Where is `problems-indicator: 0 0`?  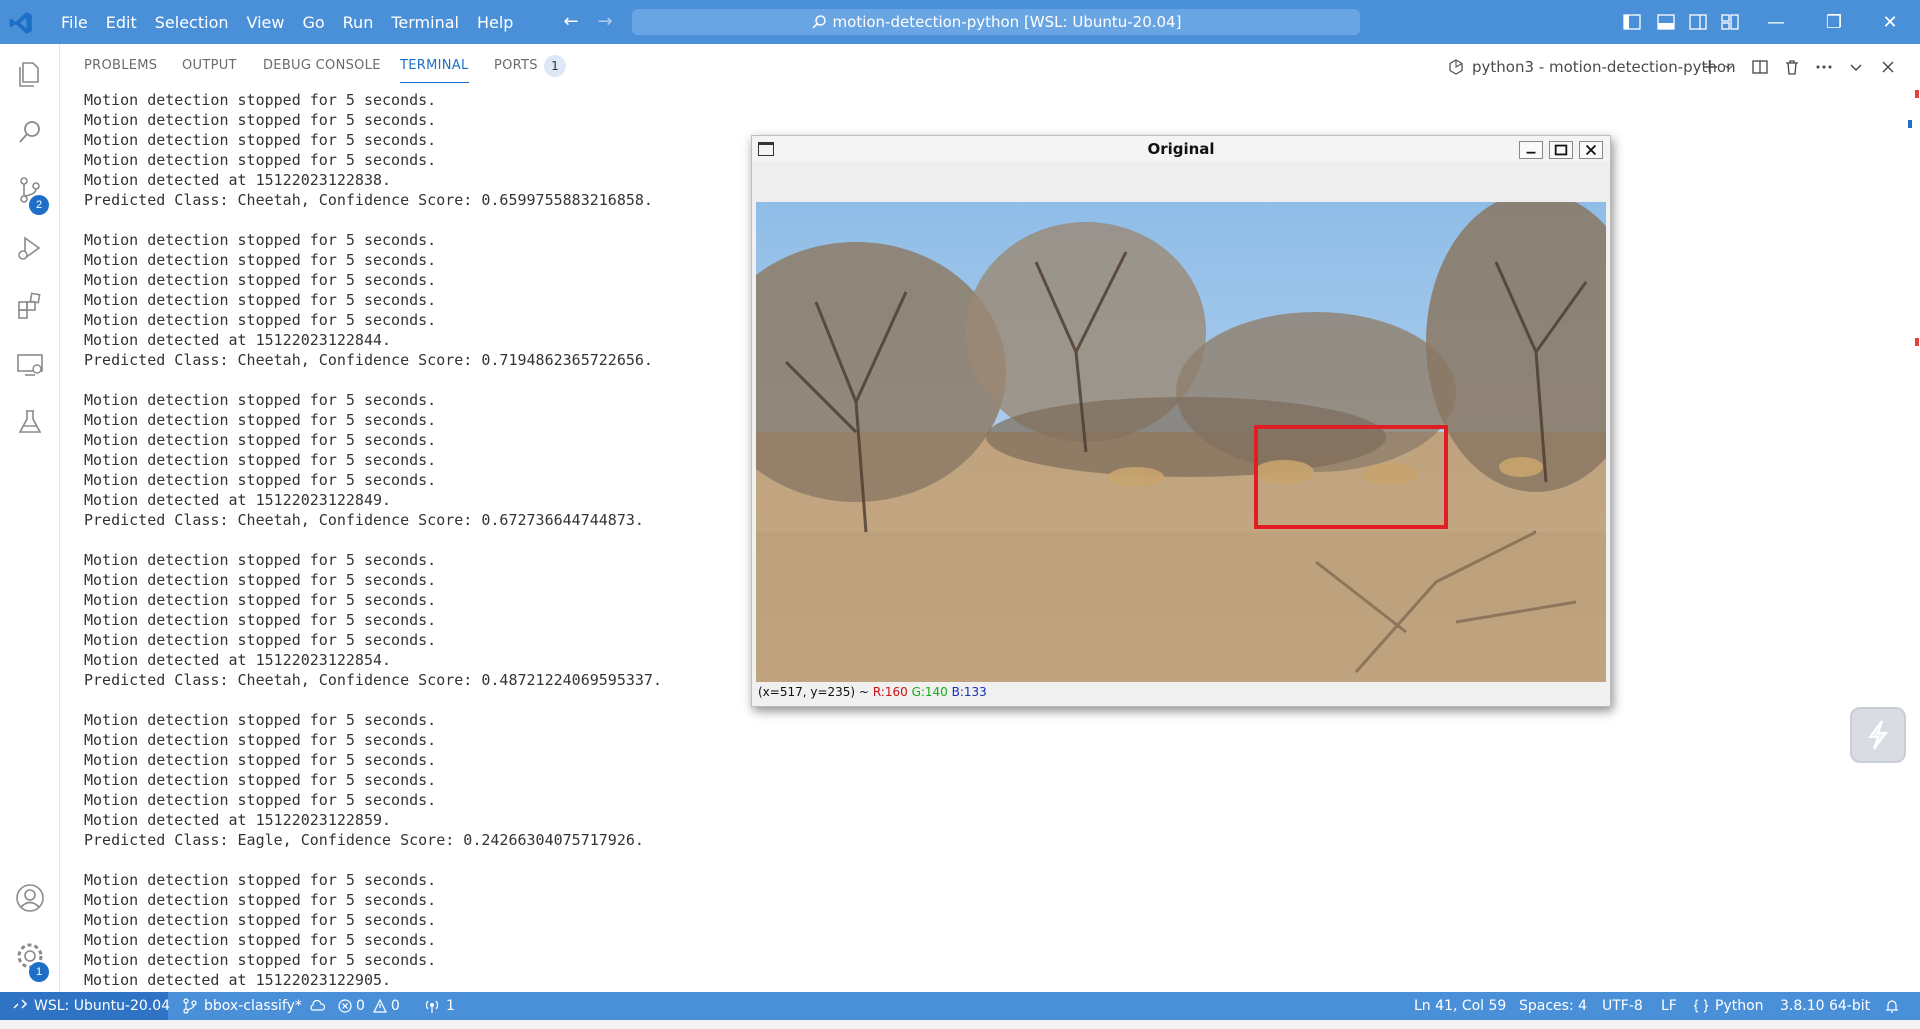
problems-indicator: 0 0 is located at coordinates (369, 1006).